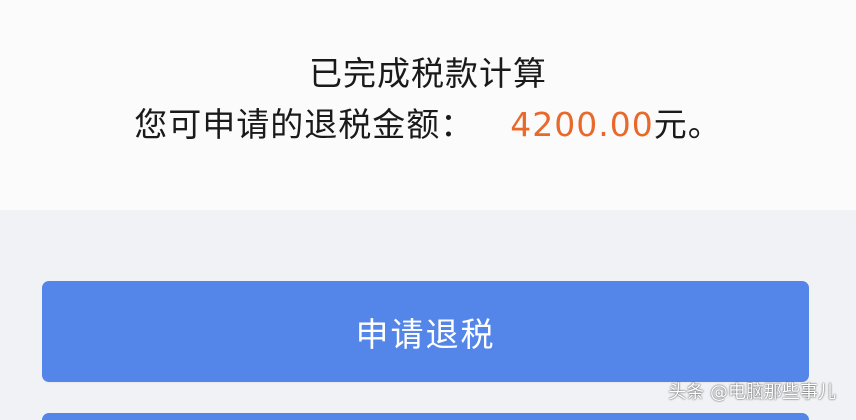  Describe the element at coordinates (582, 124) in the screenshot. I see `refund-amount-value: 4200.00` at that location.